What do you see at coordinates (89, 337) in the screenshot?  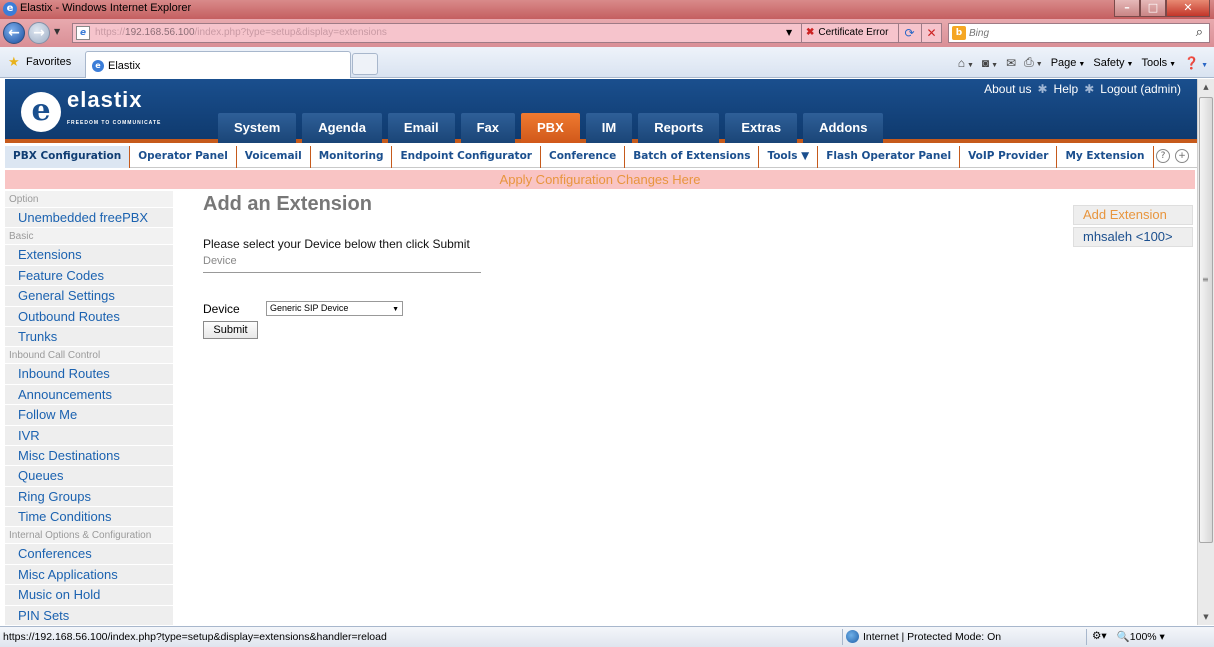 I see `sidebar-item-trunks: Trunks` at bounding box center [89, 337].